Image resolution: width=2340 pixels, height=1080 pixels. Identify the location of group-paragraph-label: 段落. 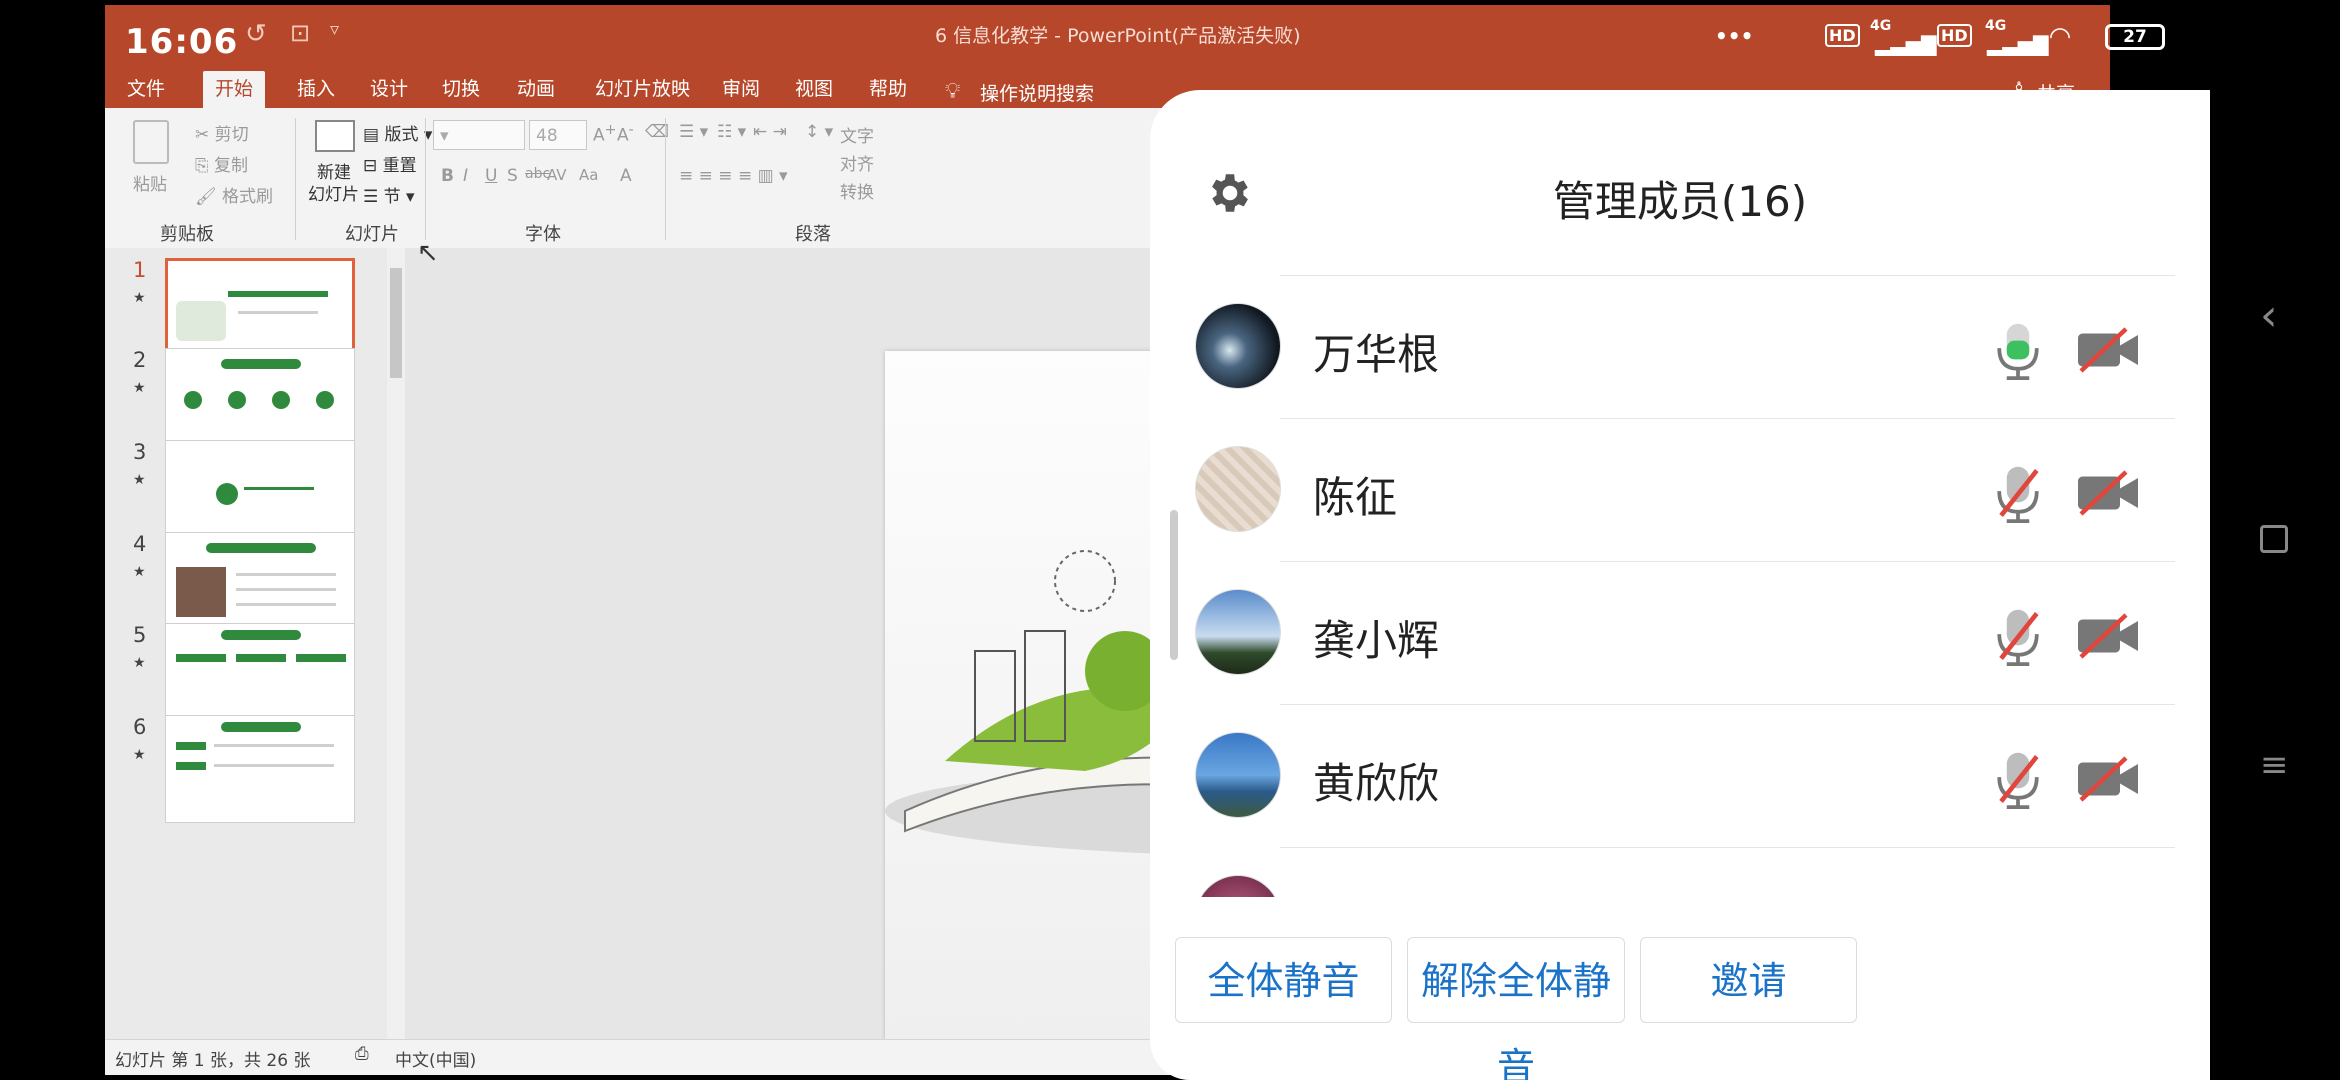
(813, 234).